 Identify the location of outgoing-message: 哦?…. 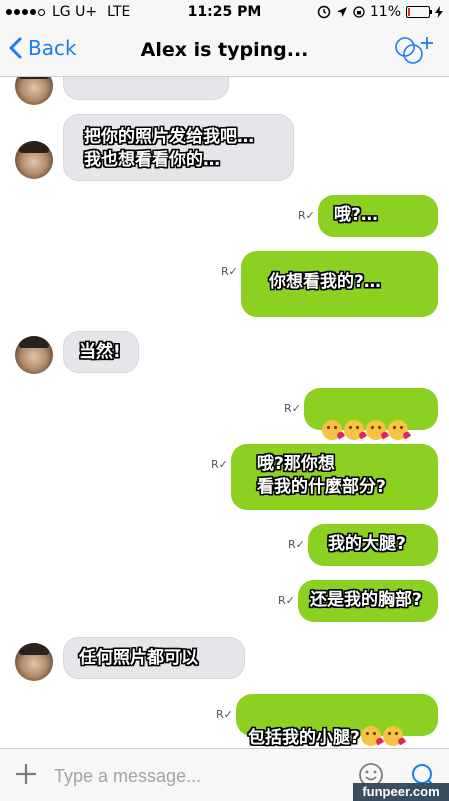
(378, 216).